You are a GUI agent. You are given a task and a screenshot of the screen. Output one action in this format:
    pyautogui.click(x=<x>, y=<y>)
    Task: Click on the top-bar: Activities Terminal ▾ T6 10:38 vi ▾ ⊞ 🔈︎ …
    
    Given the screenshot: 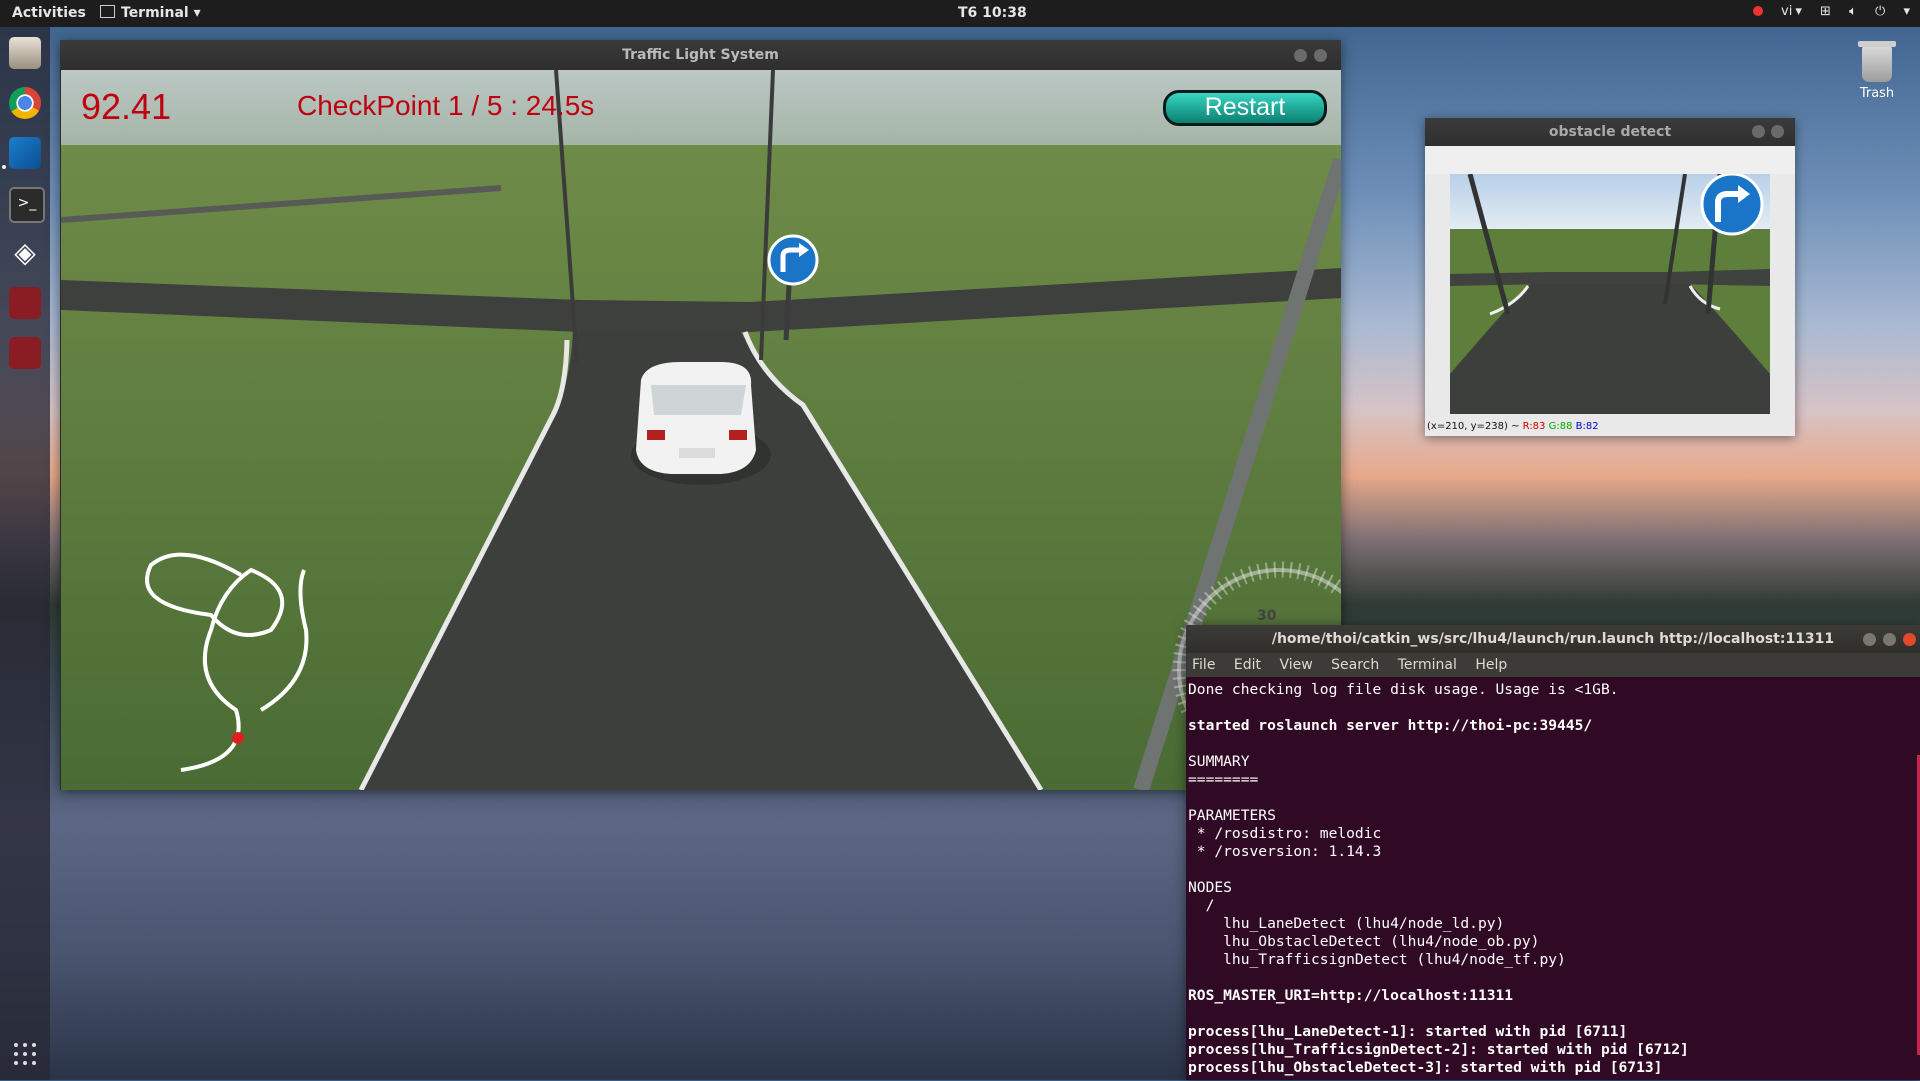 What is the action you would take?
    pyautogui.click(x=960, y=13)
    